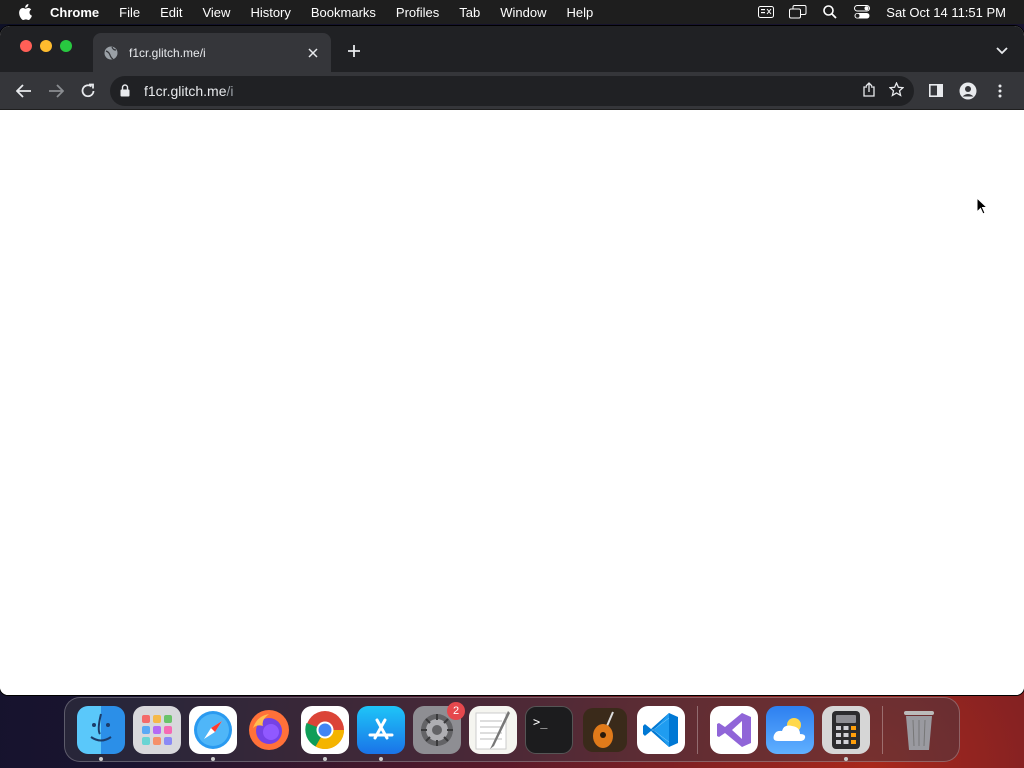  Describe the element at coordinates (24, 91) in the screenshot. I see `back-button` at that location.